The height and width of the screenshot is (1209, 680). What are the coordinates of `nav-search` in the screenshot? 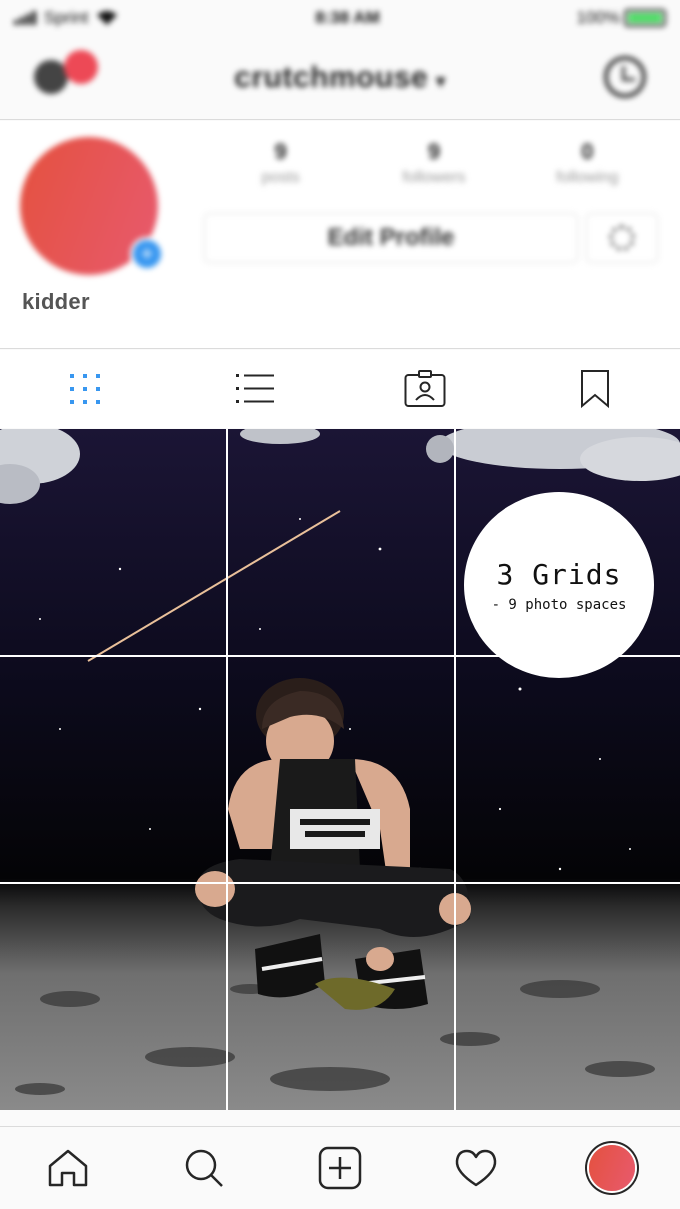 It's located at (204, 1168).